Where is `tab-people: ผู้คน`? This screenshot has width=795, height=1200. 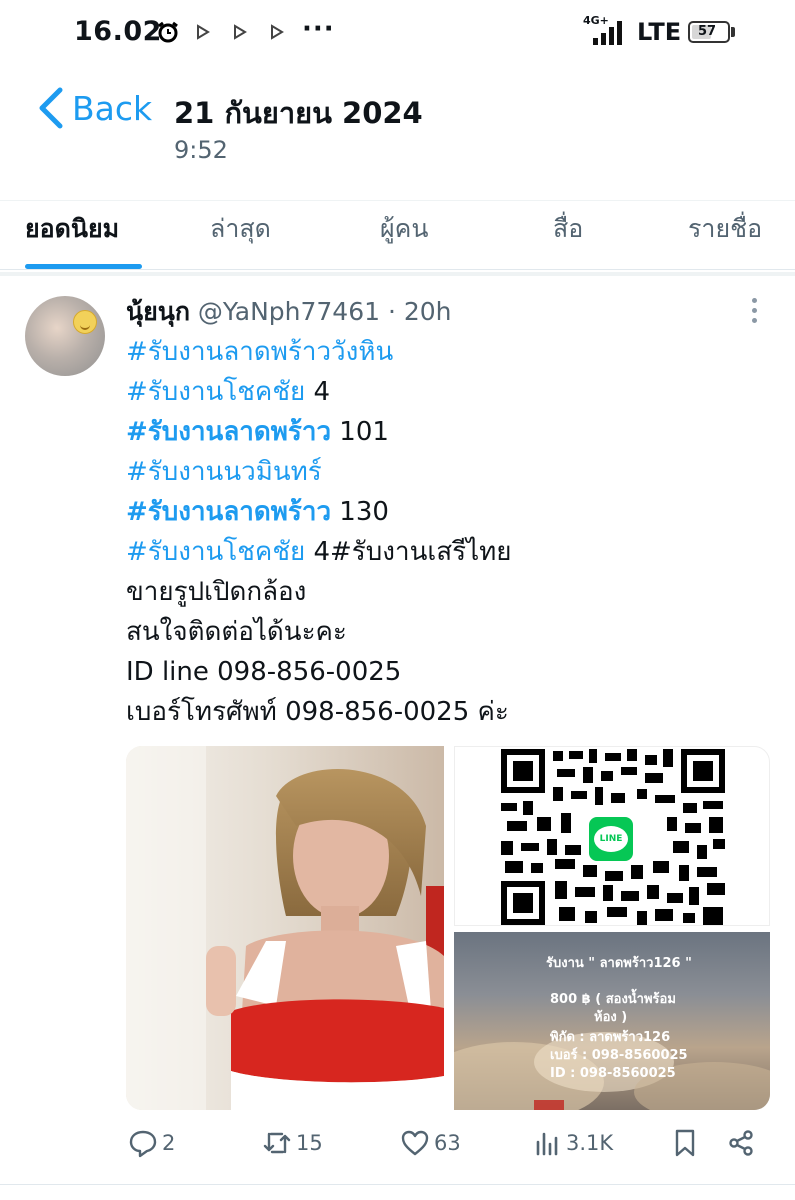
tab-people: ผู้คน is located at coordinates (404, 229).